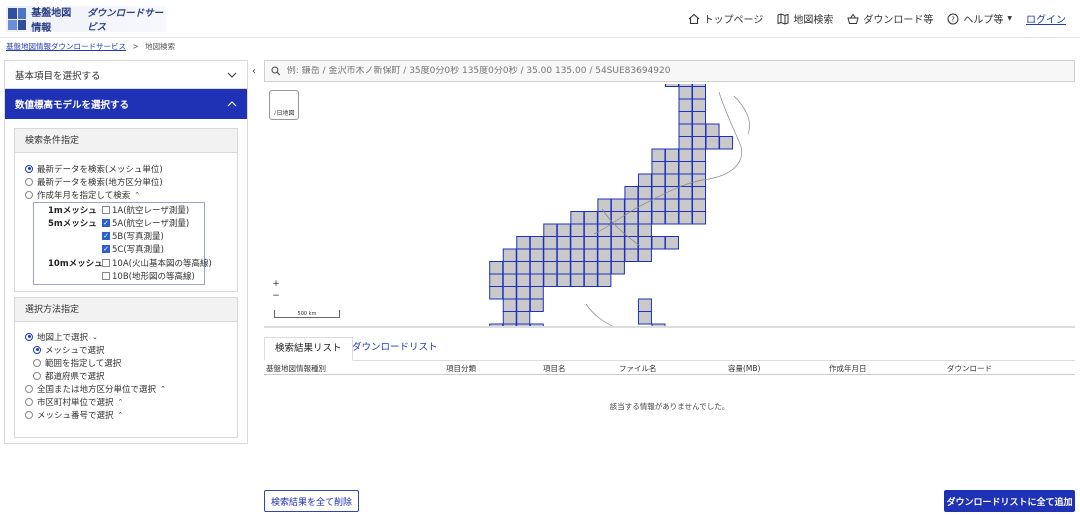 The image size is (1080, 517). I want to click on location-search, so click(669, 71).